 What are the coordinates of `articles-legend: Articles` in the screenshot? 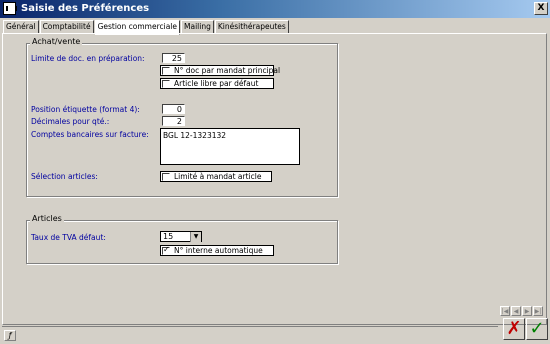 It's located at (47, 218).